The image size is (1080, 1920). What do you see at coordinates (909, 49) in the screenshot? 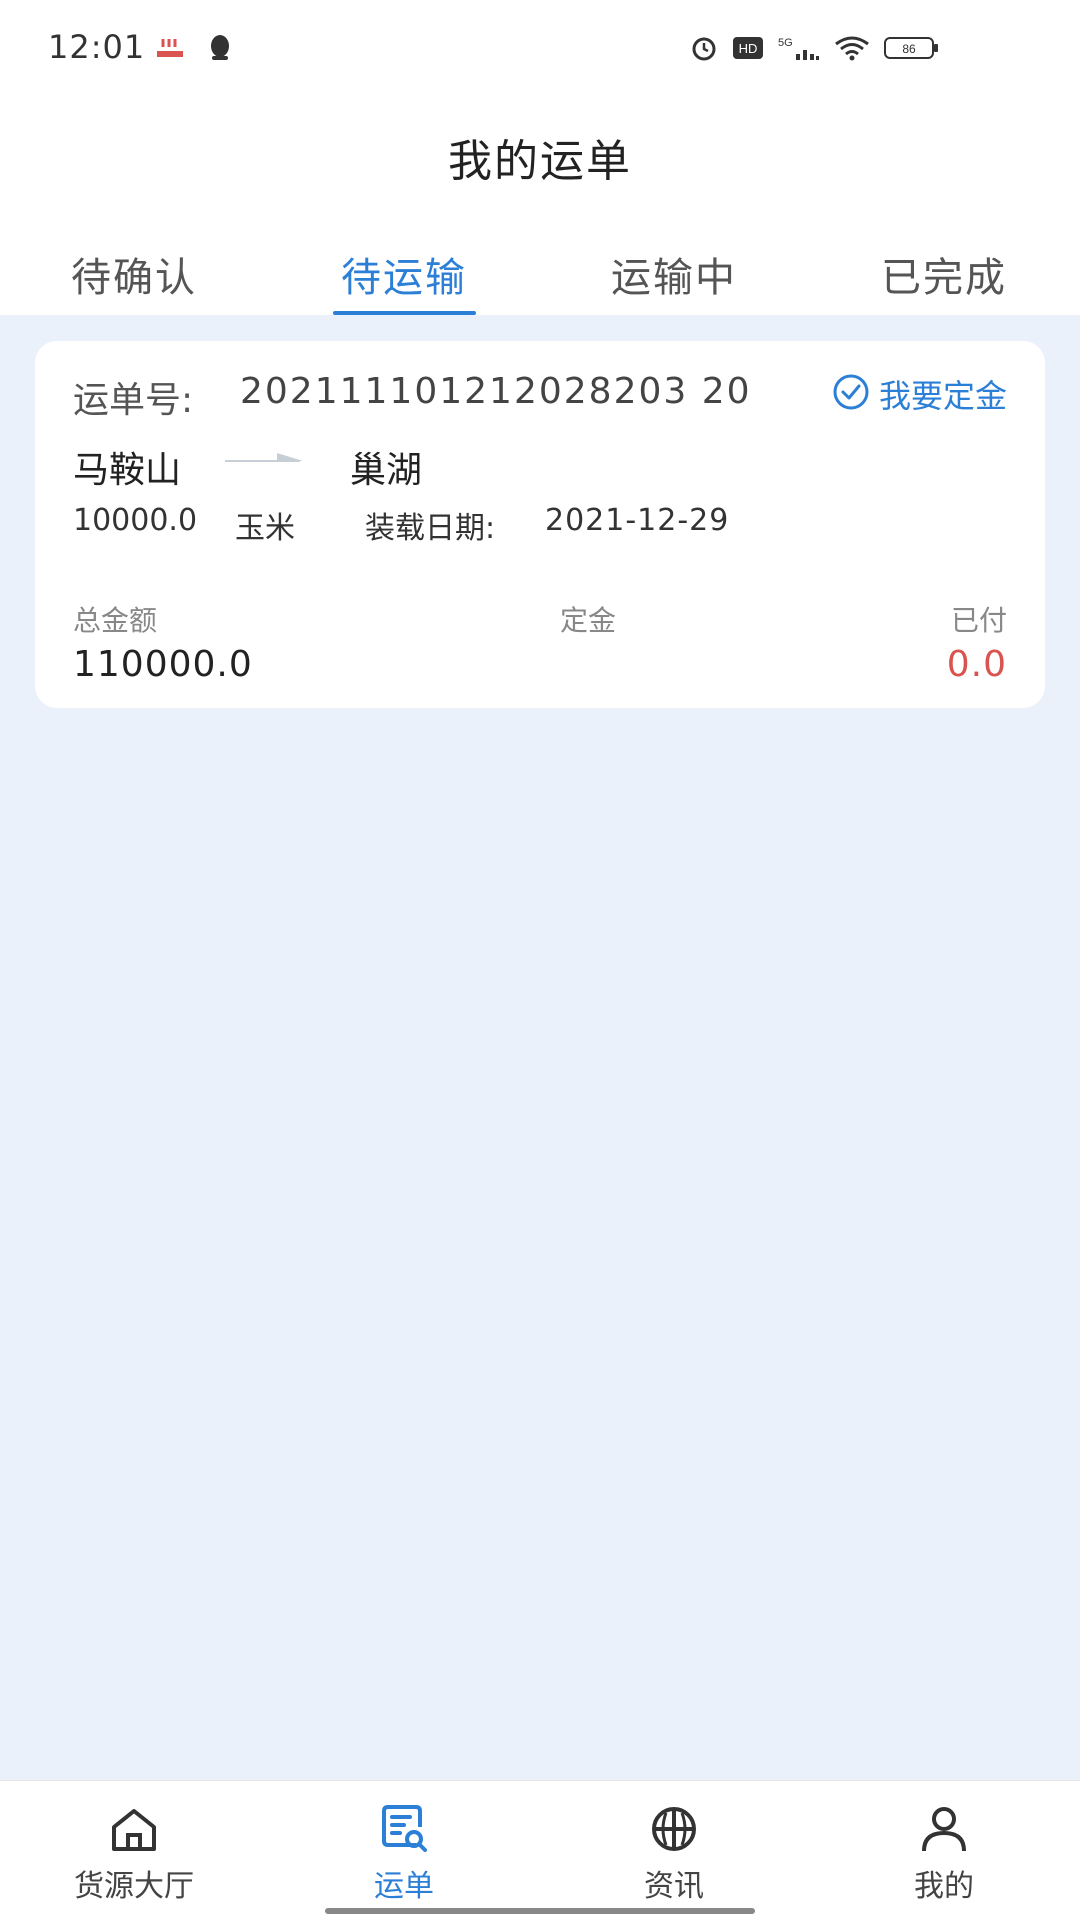
I see `battery-level: 86` at bounding box center [909, 49].